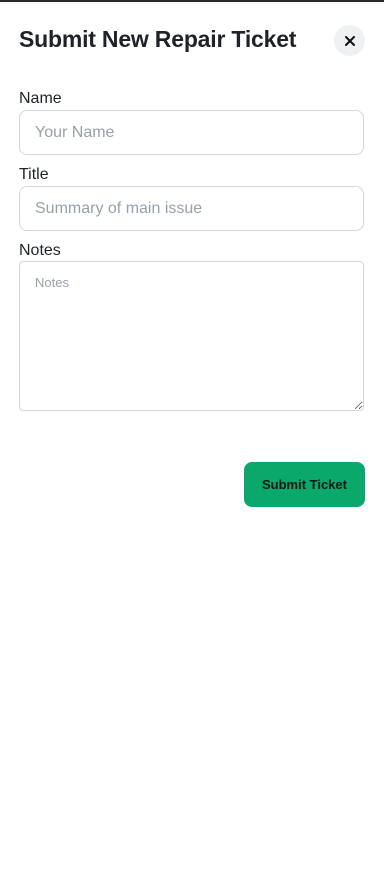  What do you see at coordinates (304, 484) in the screenshot?
I see `submit-ticket-button: Submit Ticket` at bounding box center [304, 484].